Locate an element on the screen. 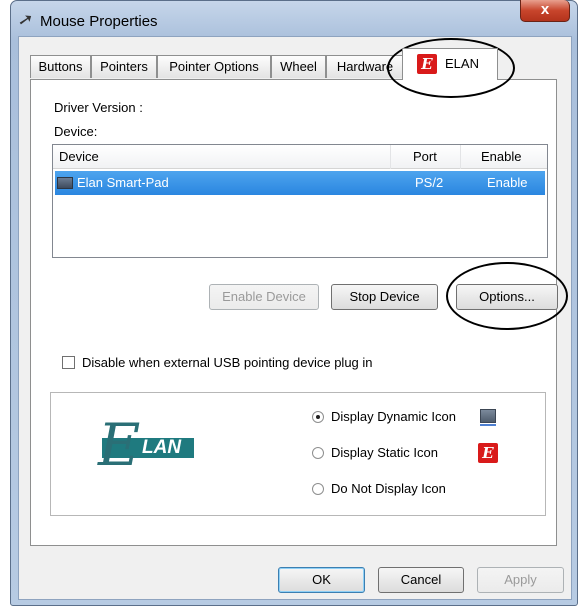  radio-no-icon-label: Do Not Display Icon is located at coordinates (388, 488).